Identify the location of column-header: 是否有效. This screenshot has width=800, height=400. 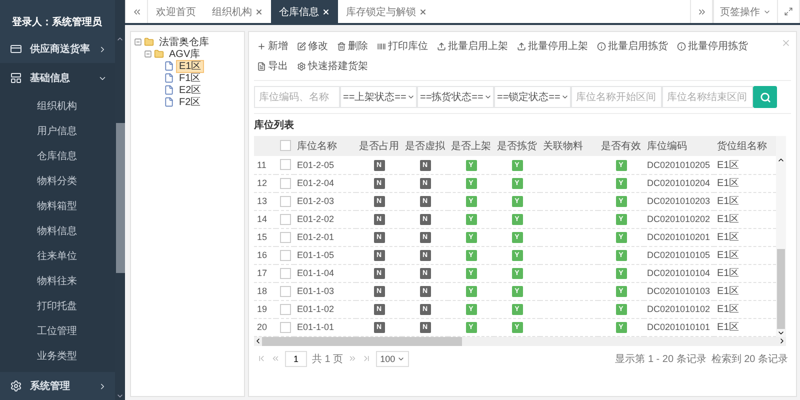
(621, 146).